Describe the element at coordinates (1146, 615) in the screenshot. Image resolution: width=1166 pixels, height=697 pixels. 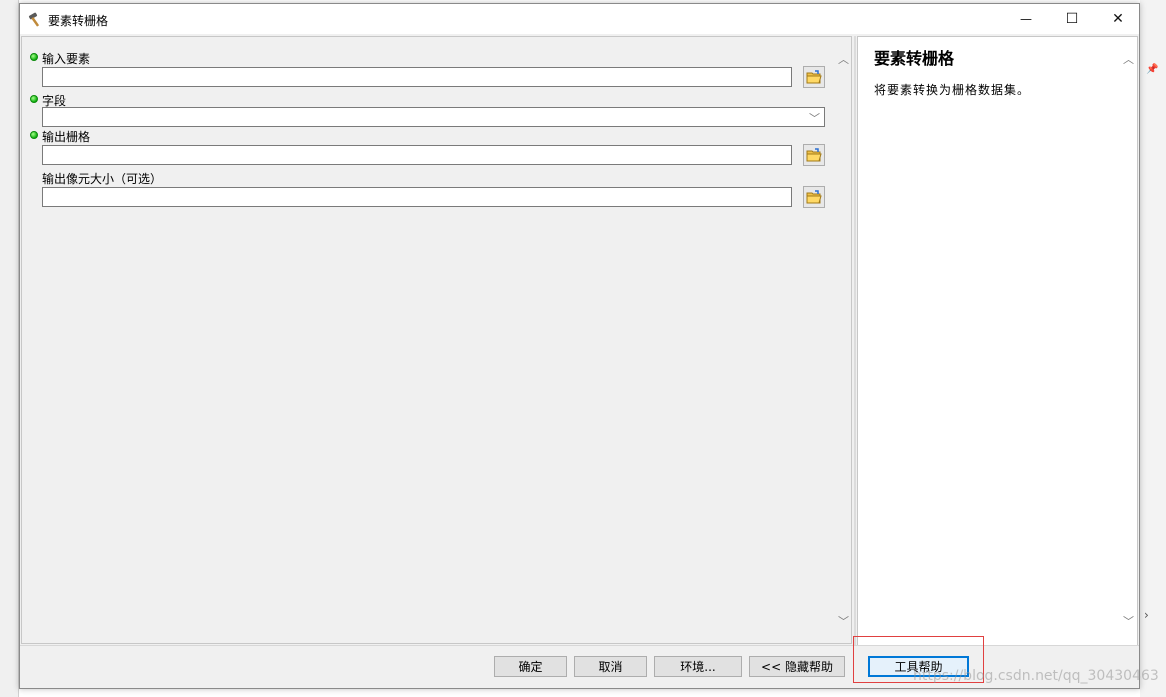
I see `chevron-right-icon: ›` at that location.